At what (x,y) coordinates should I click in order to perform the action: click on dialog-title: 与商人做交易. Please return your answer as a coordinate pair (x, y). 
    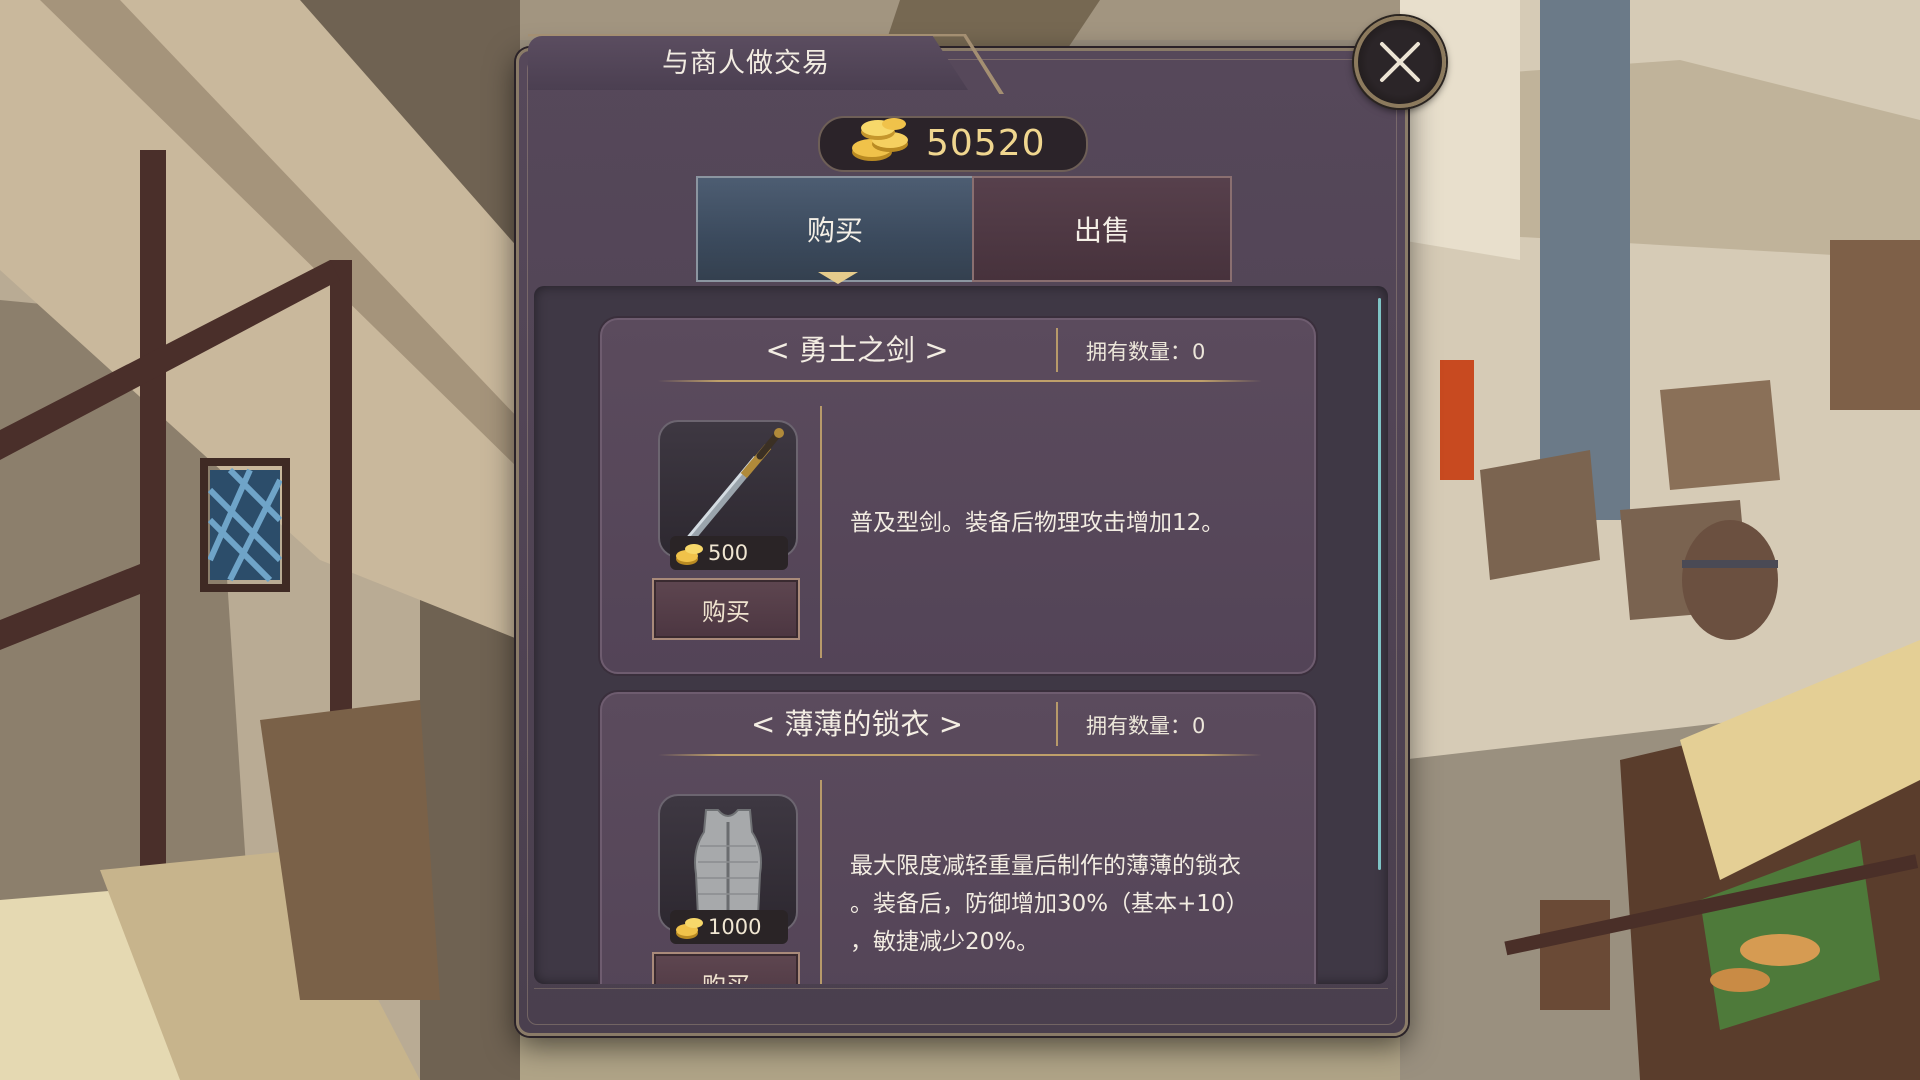
    Looking at the image, I should click on (746, 63).